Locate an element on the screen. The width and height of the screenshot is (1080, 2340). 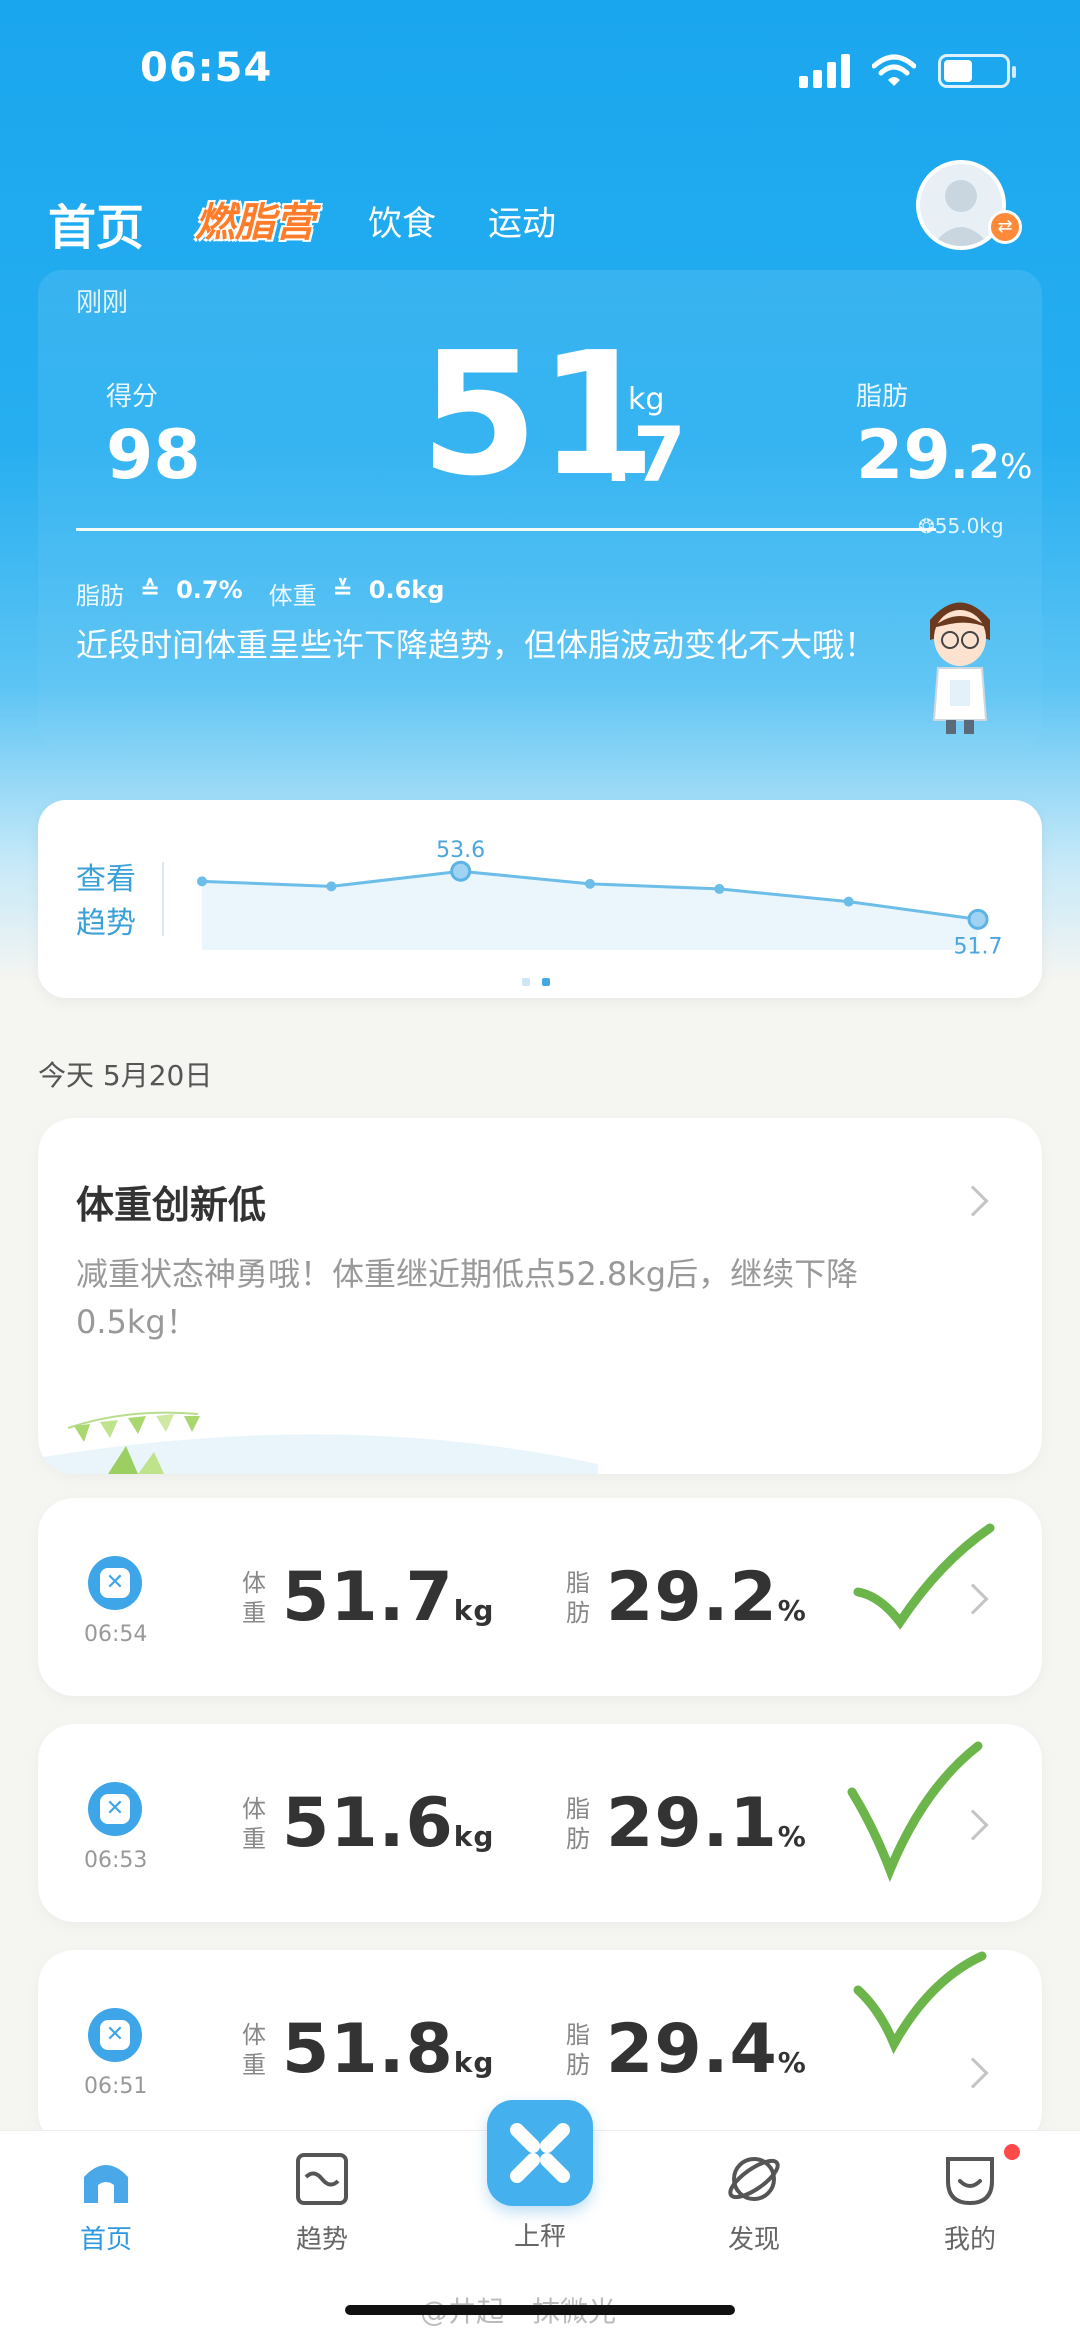
fat-decimal: .2 is located at coordinates (975, 462).